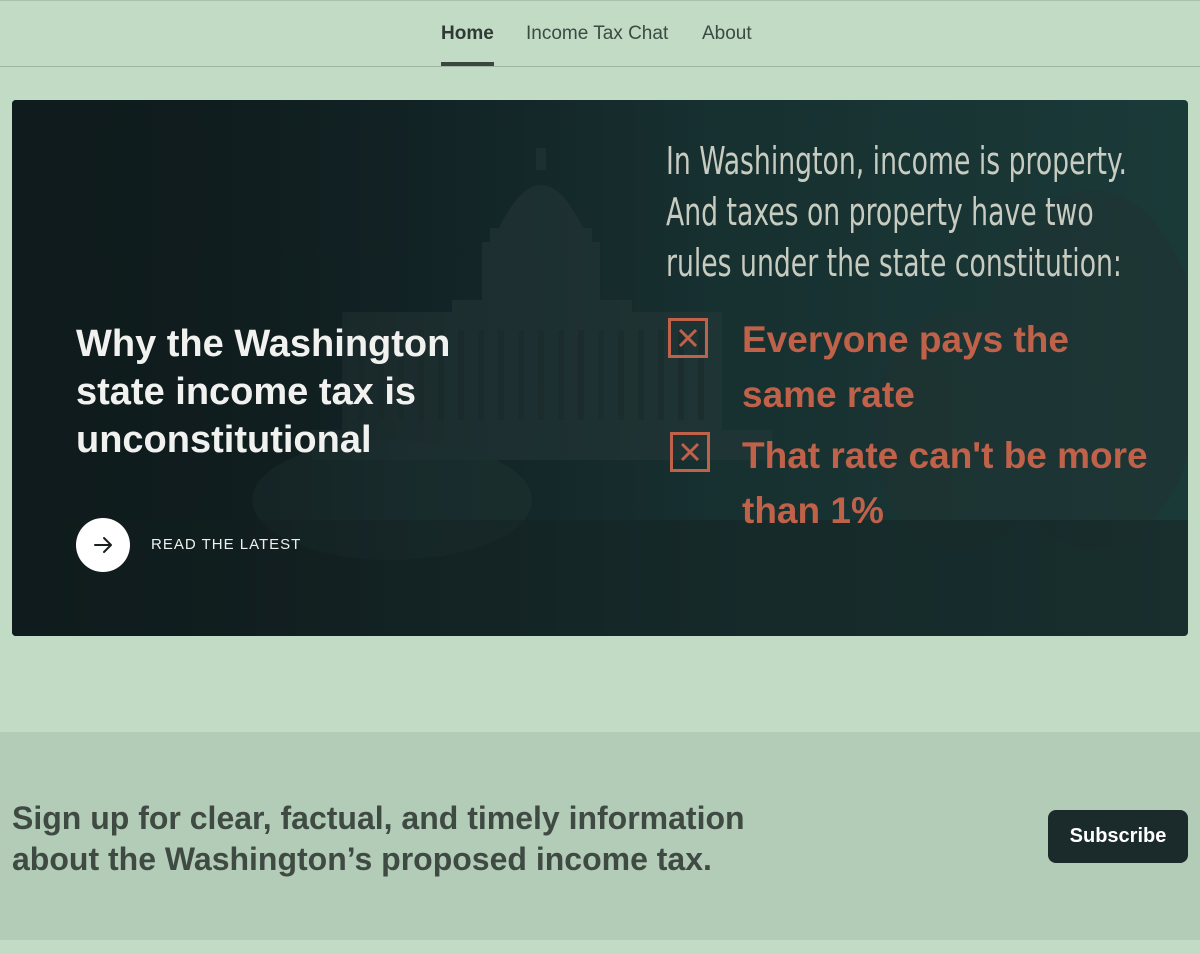 The width and height of the screenshot is (1200, 954). I want to click on read-latest-button, so click(103, 545).